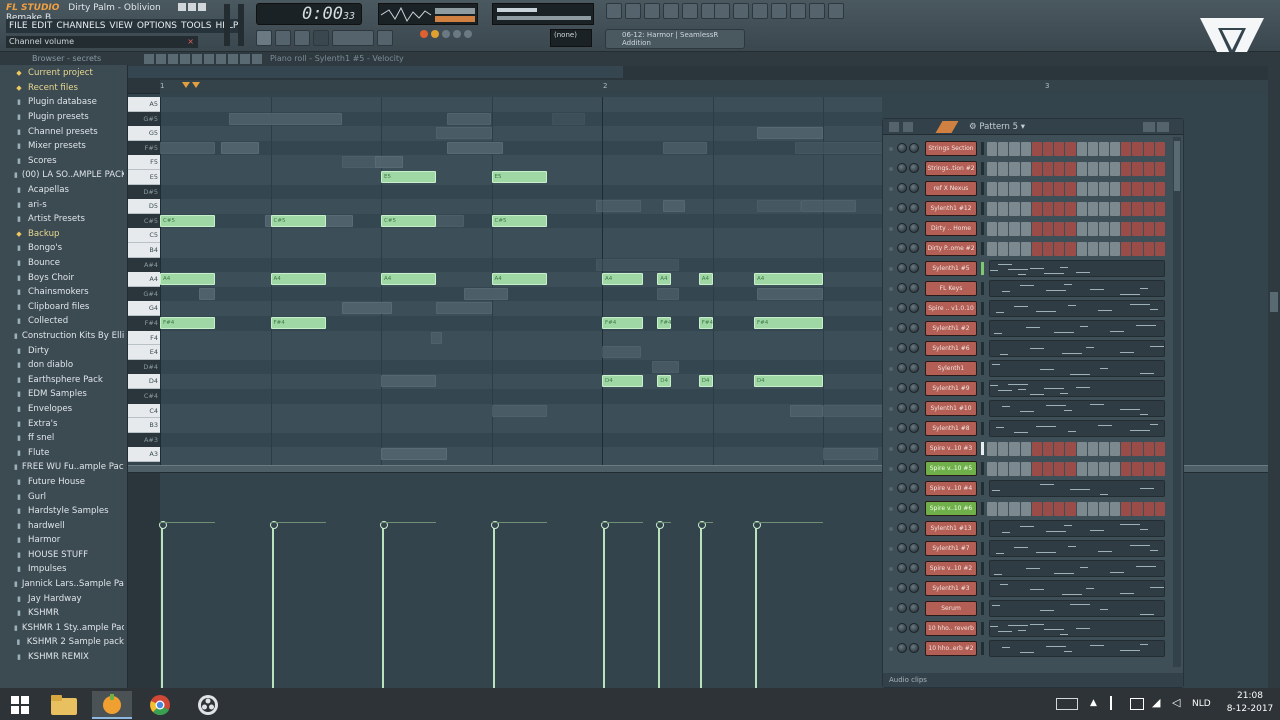 This screenshot has width=1280, height=720. What do you see at coordinates (227, 25) in the screenshot?
I see `master-volume-slider` at bounding box center [227, 25].